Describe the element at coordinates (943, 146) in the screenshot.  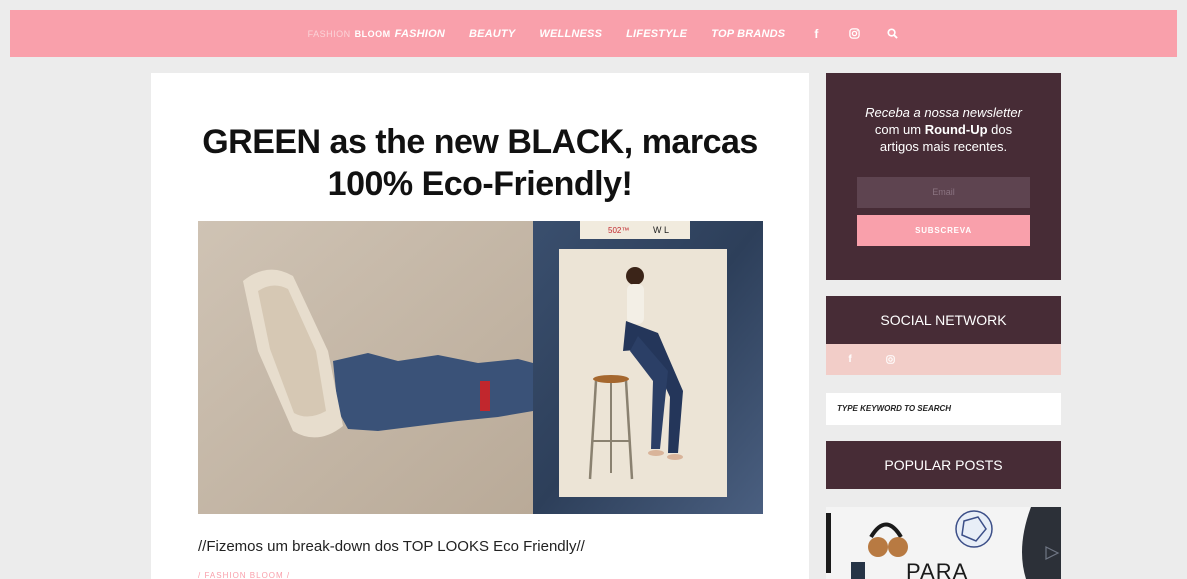
I see `newsletter-line-3: artigos mais recentes.` at that location.